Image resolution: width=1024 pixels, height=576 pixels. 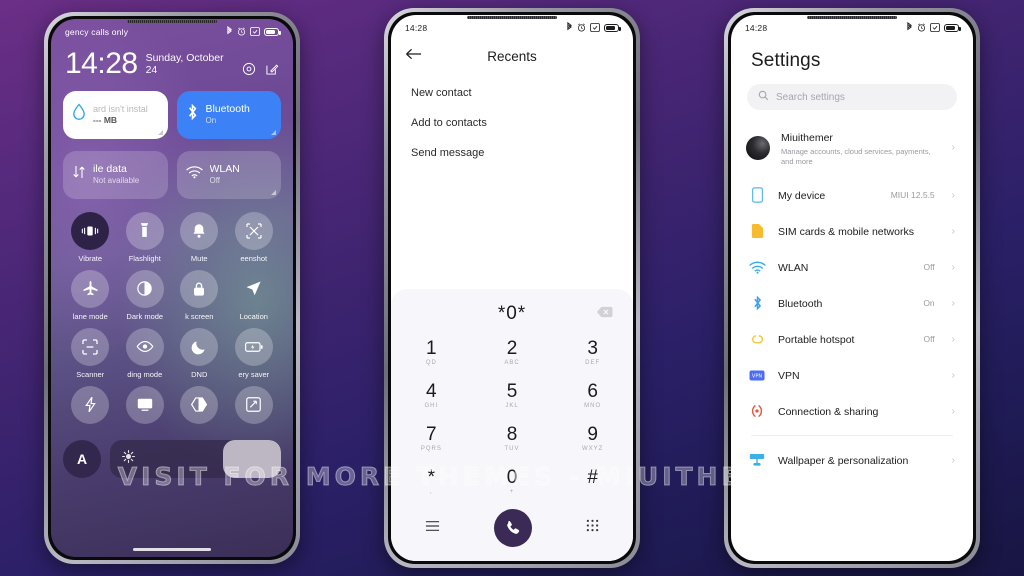 I want to click on tile-mobile-data-text: ile data Not available, so click(x=116, y=174).